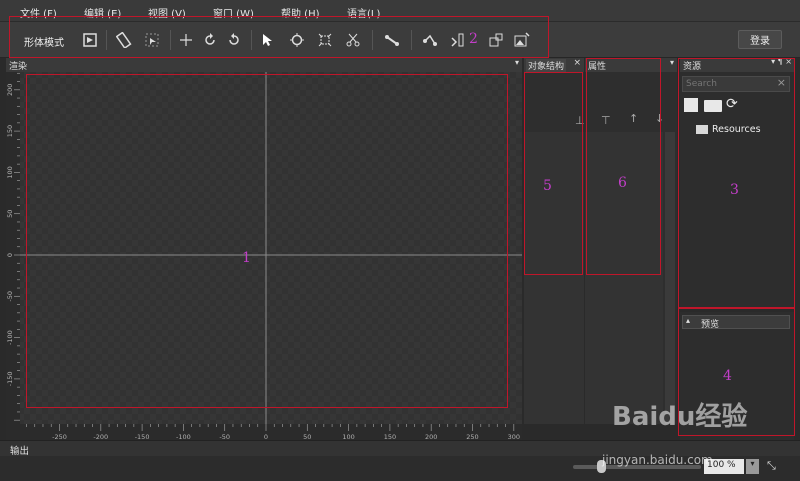 The width and height of the screenshot is (800, 481). Describe the element at coordinates (186, 40) in the screenshot. I see `pan-icon` at that location.